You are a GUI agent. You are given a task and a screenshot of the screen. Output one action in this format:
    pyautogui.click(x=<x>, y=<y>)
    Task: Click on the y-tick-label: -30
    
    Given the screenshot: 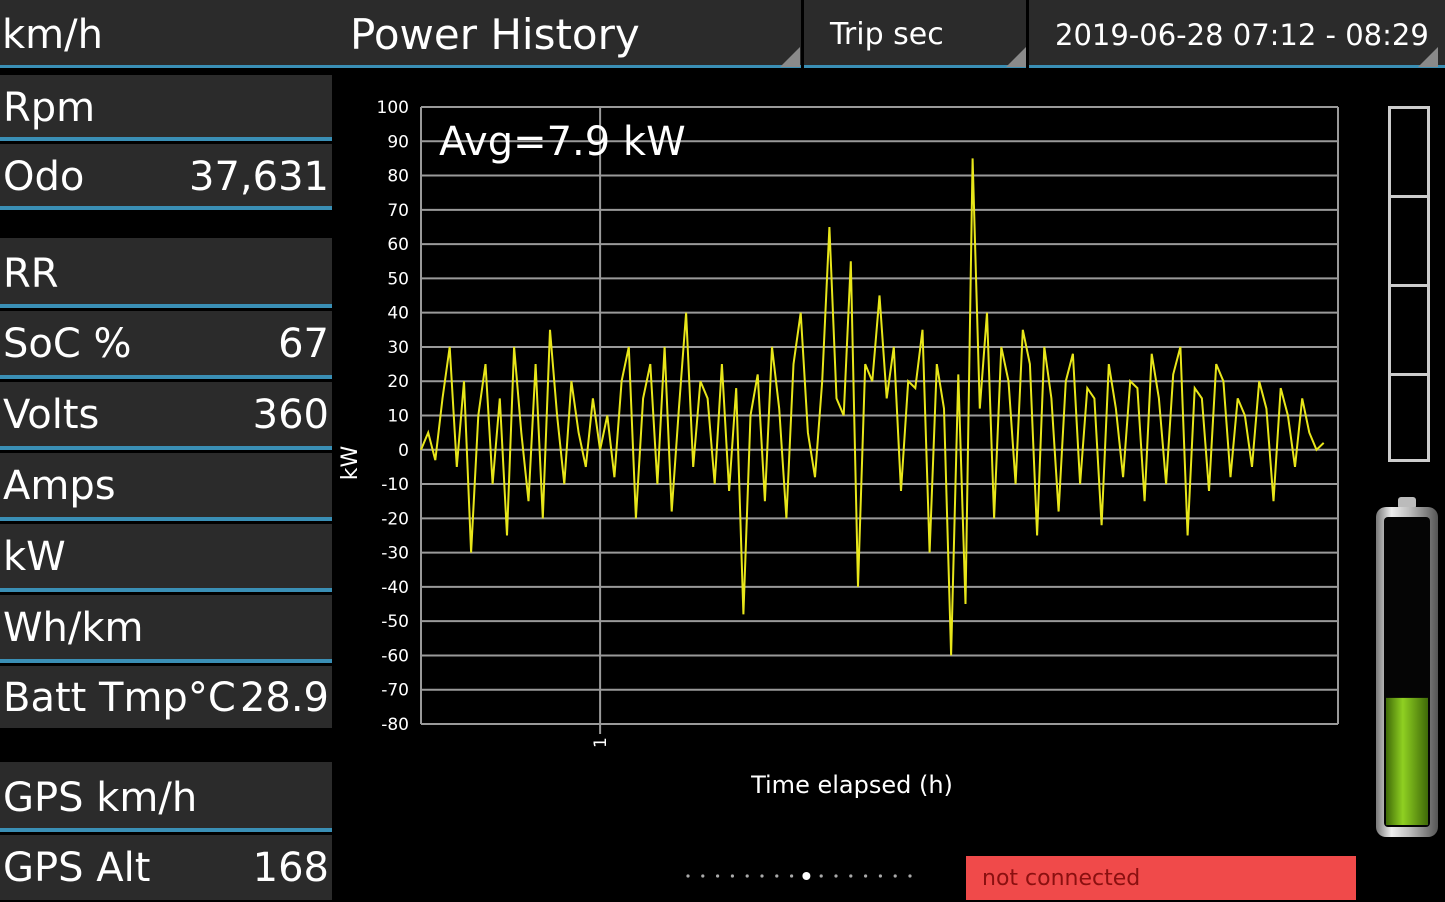 What is the action you would take?
    pyautogui.click(x=395, y=554)
    